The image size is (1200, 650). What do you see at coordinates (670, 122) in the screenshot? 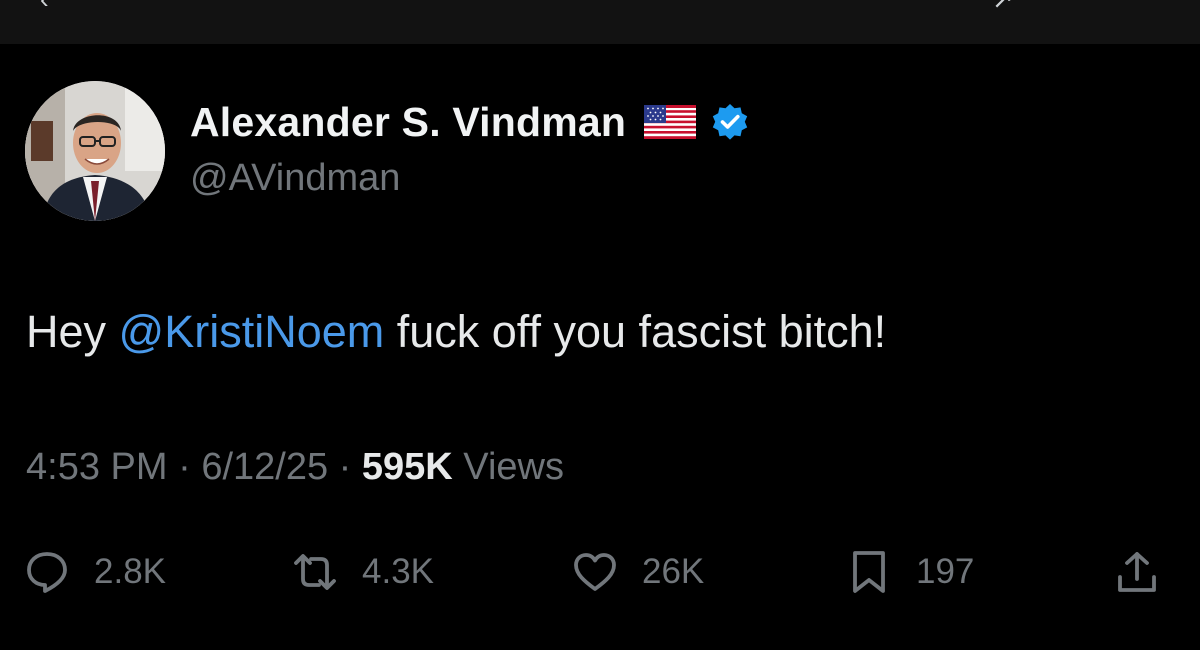
I see `us-flag-icon` at bounding box center [670, 122].